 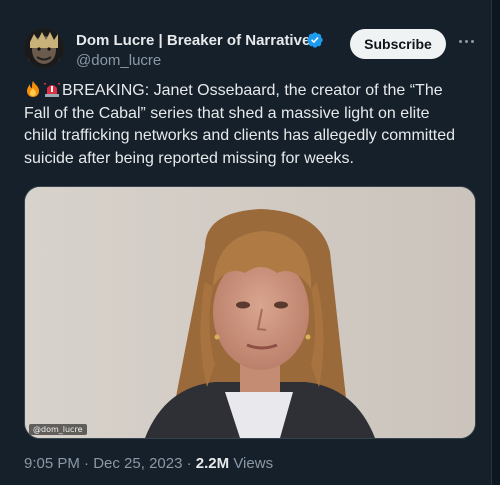 I want to click on right-scrollbar-rail, so click(x=495, y=242).